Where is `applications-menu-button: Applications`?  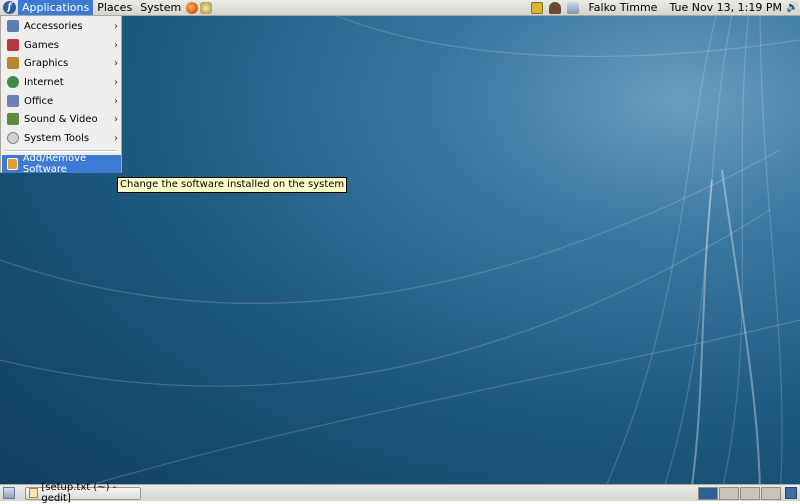
applications-menu-button: Applications is located at coordinates (56, 7).